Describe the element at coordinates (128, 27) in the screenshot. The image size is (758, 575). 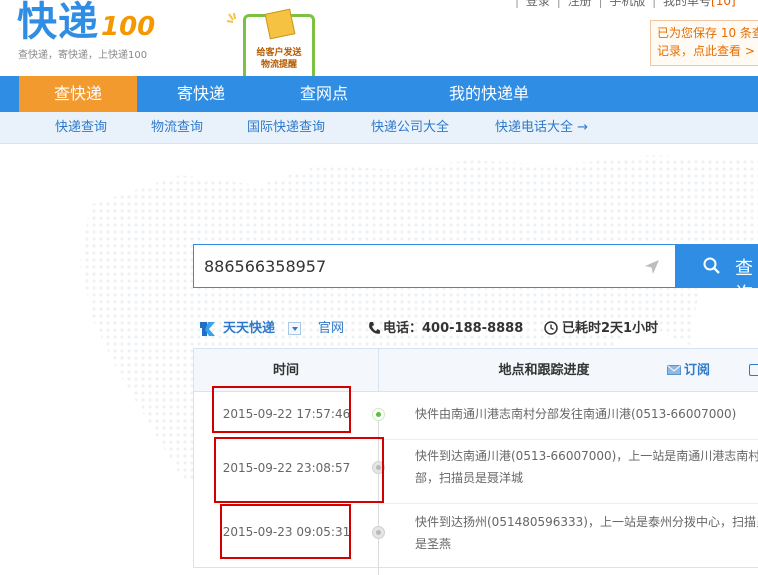
I see `logo-number: 100` at that location.